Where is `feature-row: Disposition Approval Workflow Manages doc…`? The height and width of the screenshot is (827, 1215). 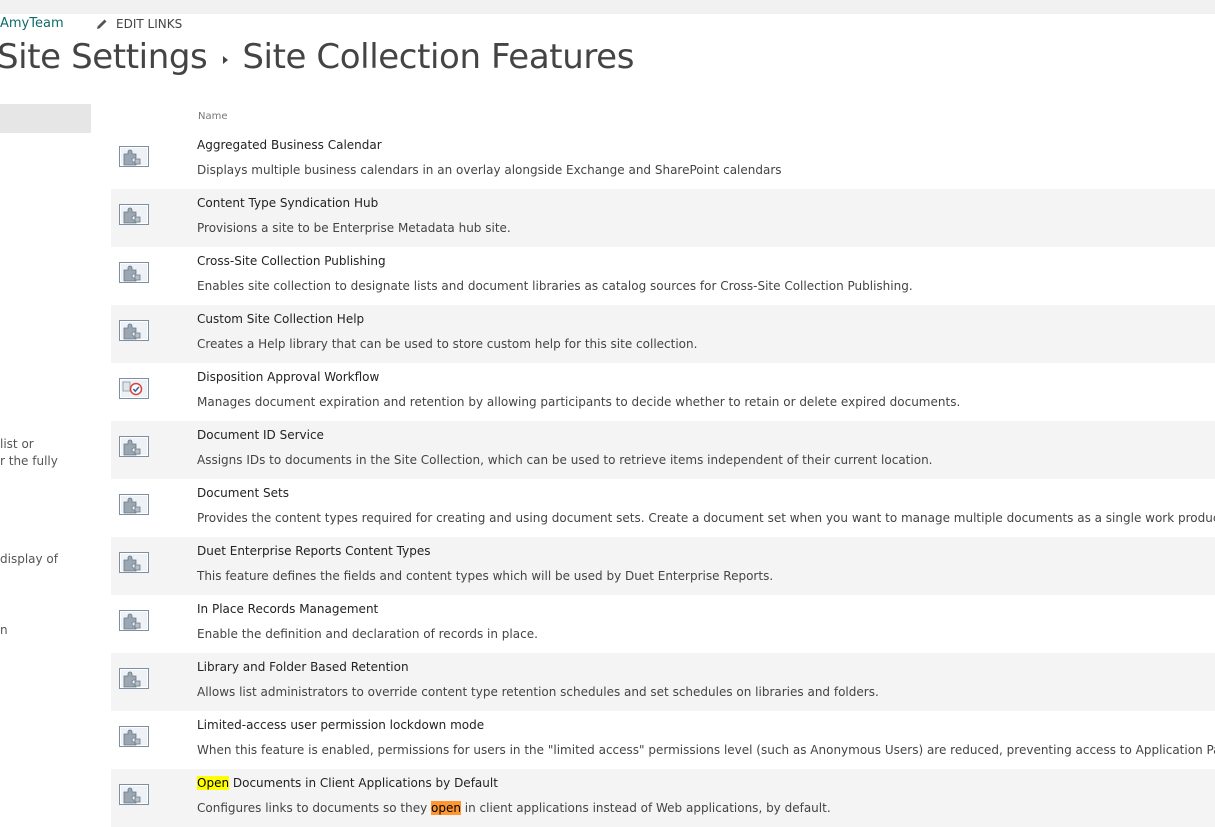
feature-row: Disposition Approval Workflow Manages doc… is located at coordinates (663, 392).